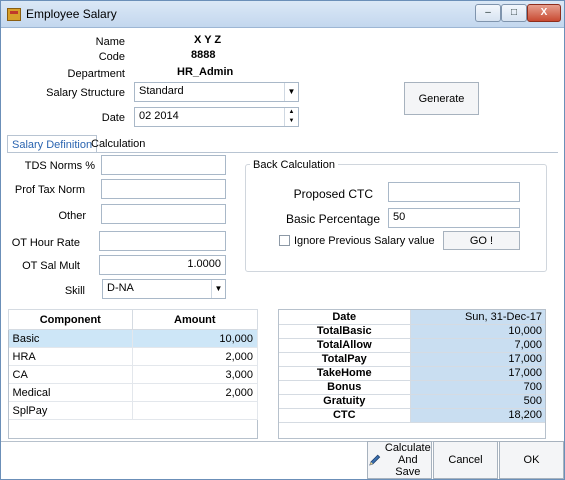 The width and height of the screenshot is (565, 480). Describe the element at coordinates (345, 317) in the screenshot. I see `summary-key: Date` at that location.